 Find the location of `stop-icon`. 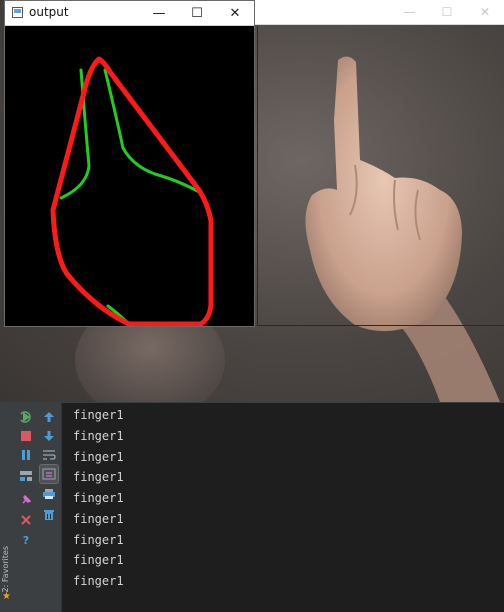

stop-icon is located at coordinates (26, 436).